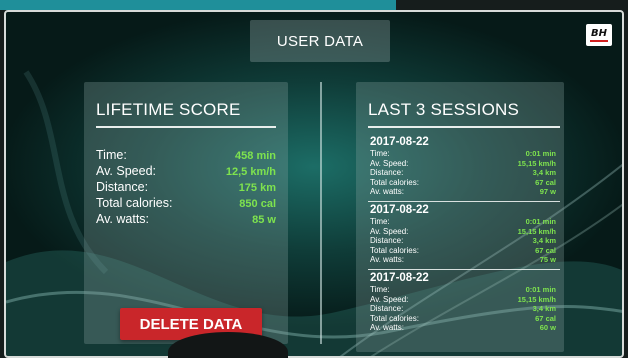 This screenshot has width=628, height=358. Describe the element at coordinates (255, 156) in the screenshot. I see `stat-value: 458 min` at that location.